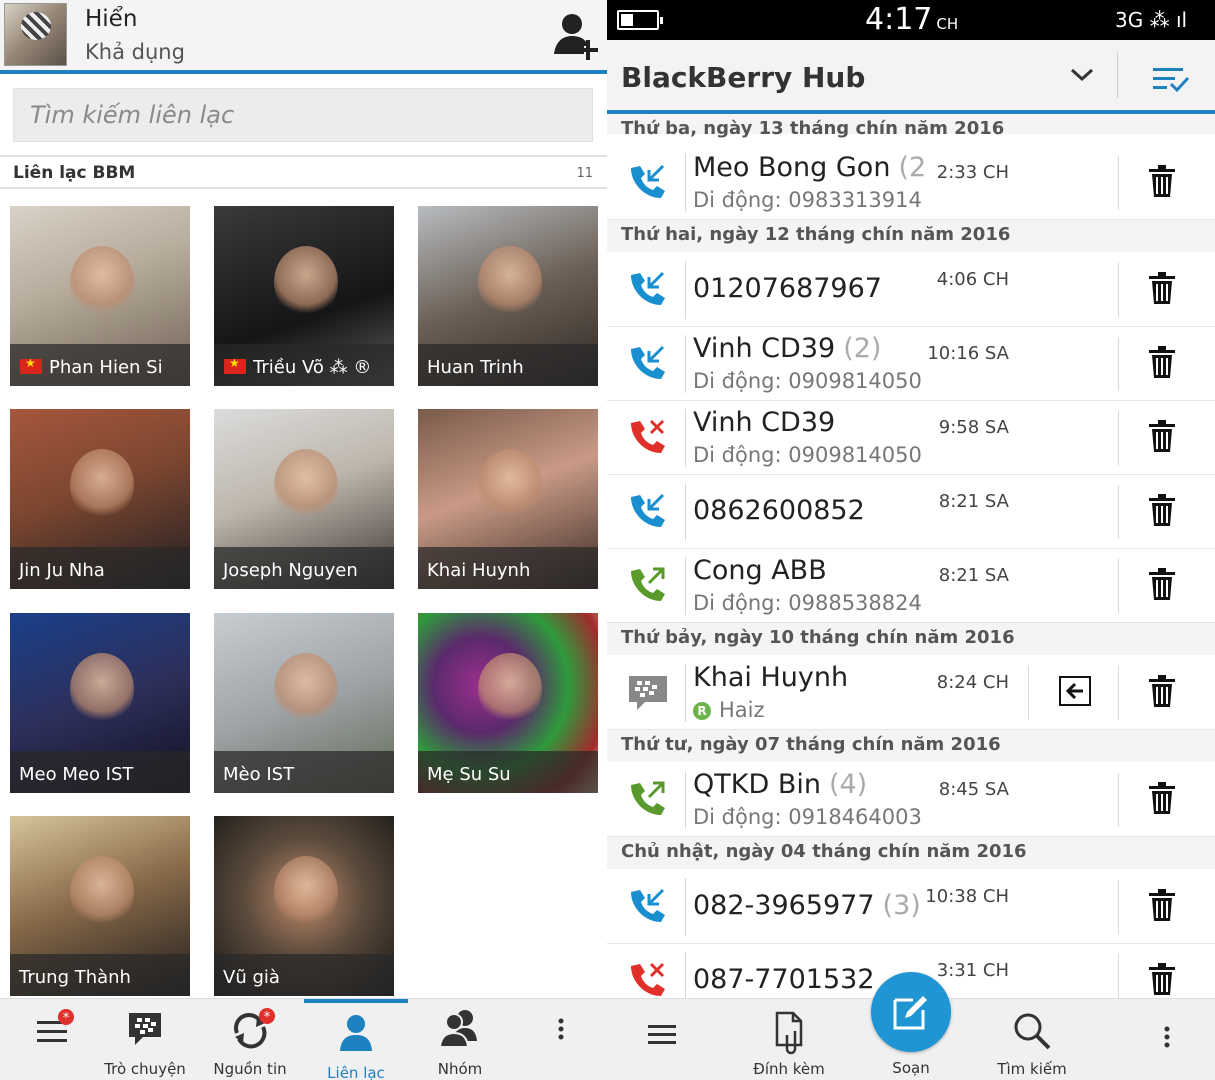 This screenshot has width=1215, height=1080. I want to click on read-status-icon: R, so click(702, 711).